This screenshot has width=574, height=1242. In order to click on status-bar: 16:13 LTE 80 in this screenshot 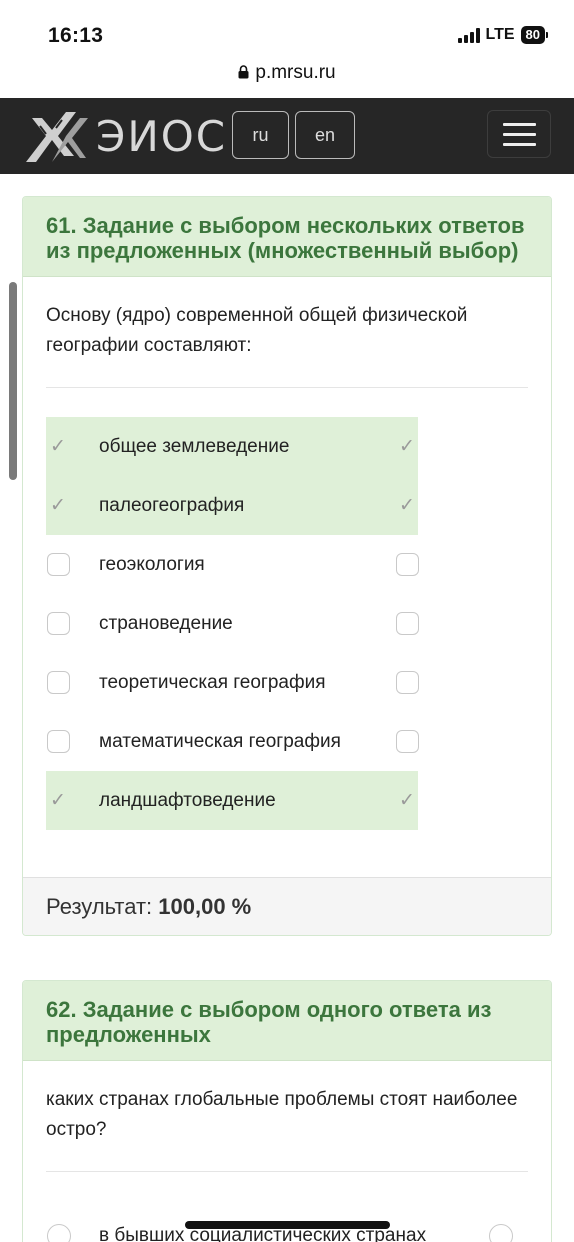, I will do `click(287, 31)`.